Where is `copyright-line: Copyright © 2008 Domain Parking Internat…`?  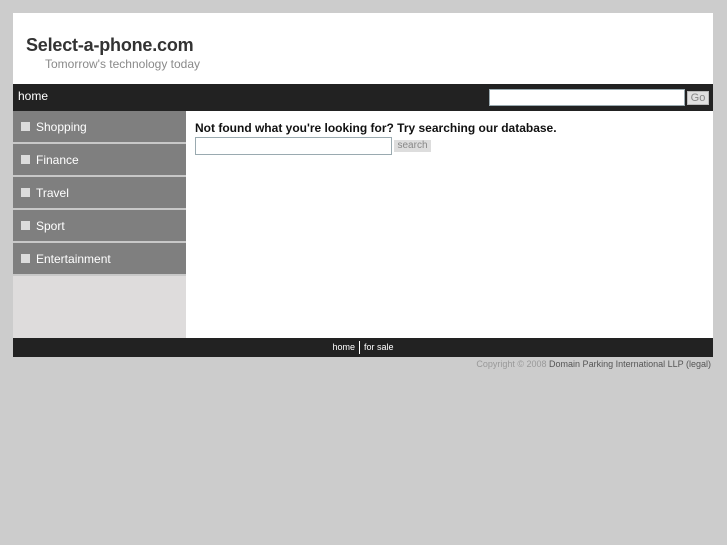 copyright-line: Copyright © 2008 Domain Parking Internat… is located at coordinates (363, 364).